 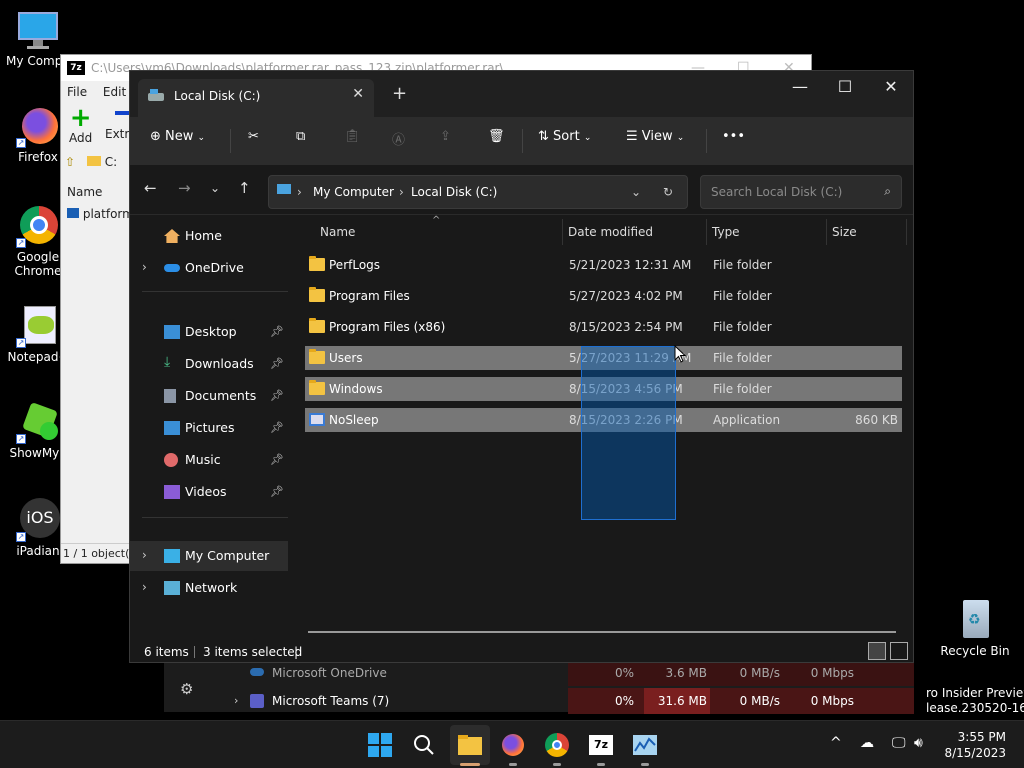 I want to click on search-button, so click(x=424, y=745).